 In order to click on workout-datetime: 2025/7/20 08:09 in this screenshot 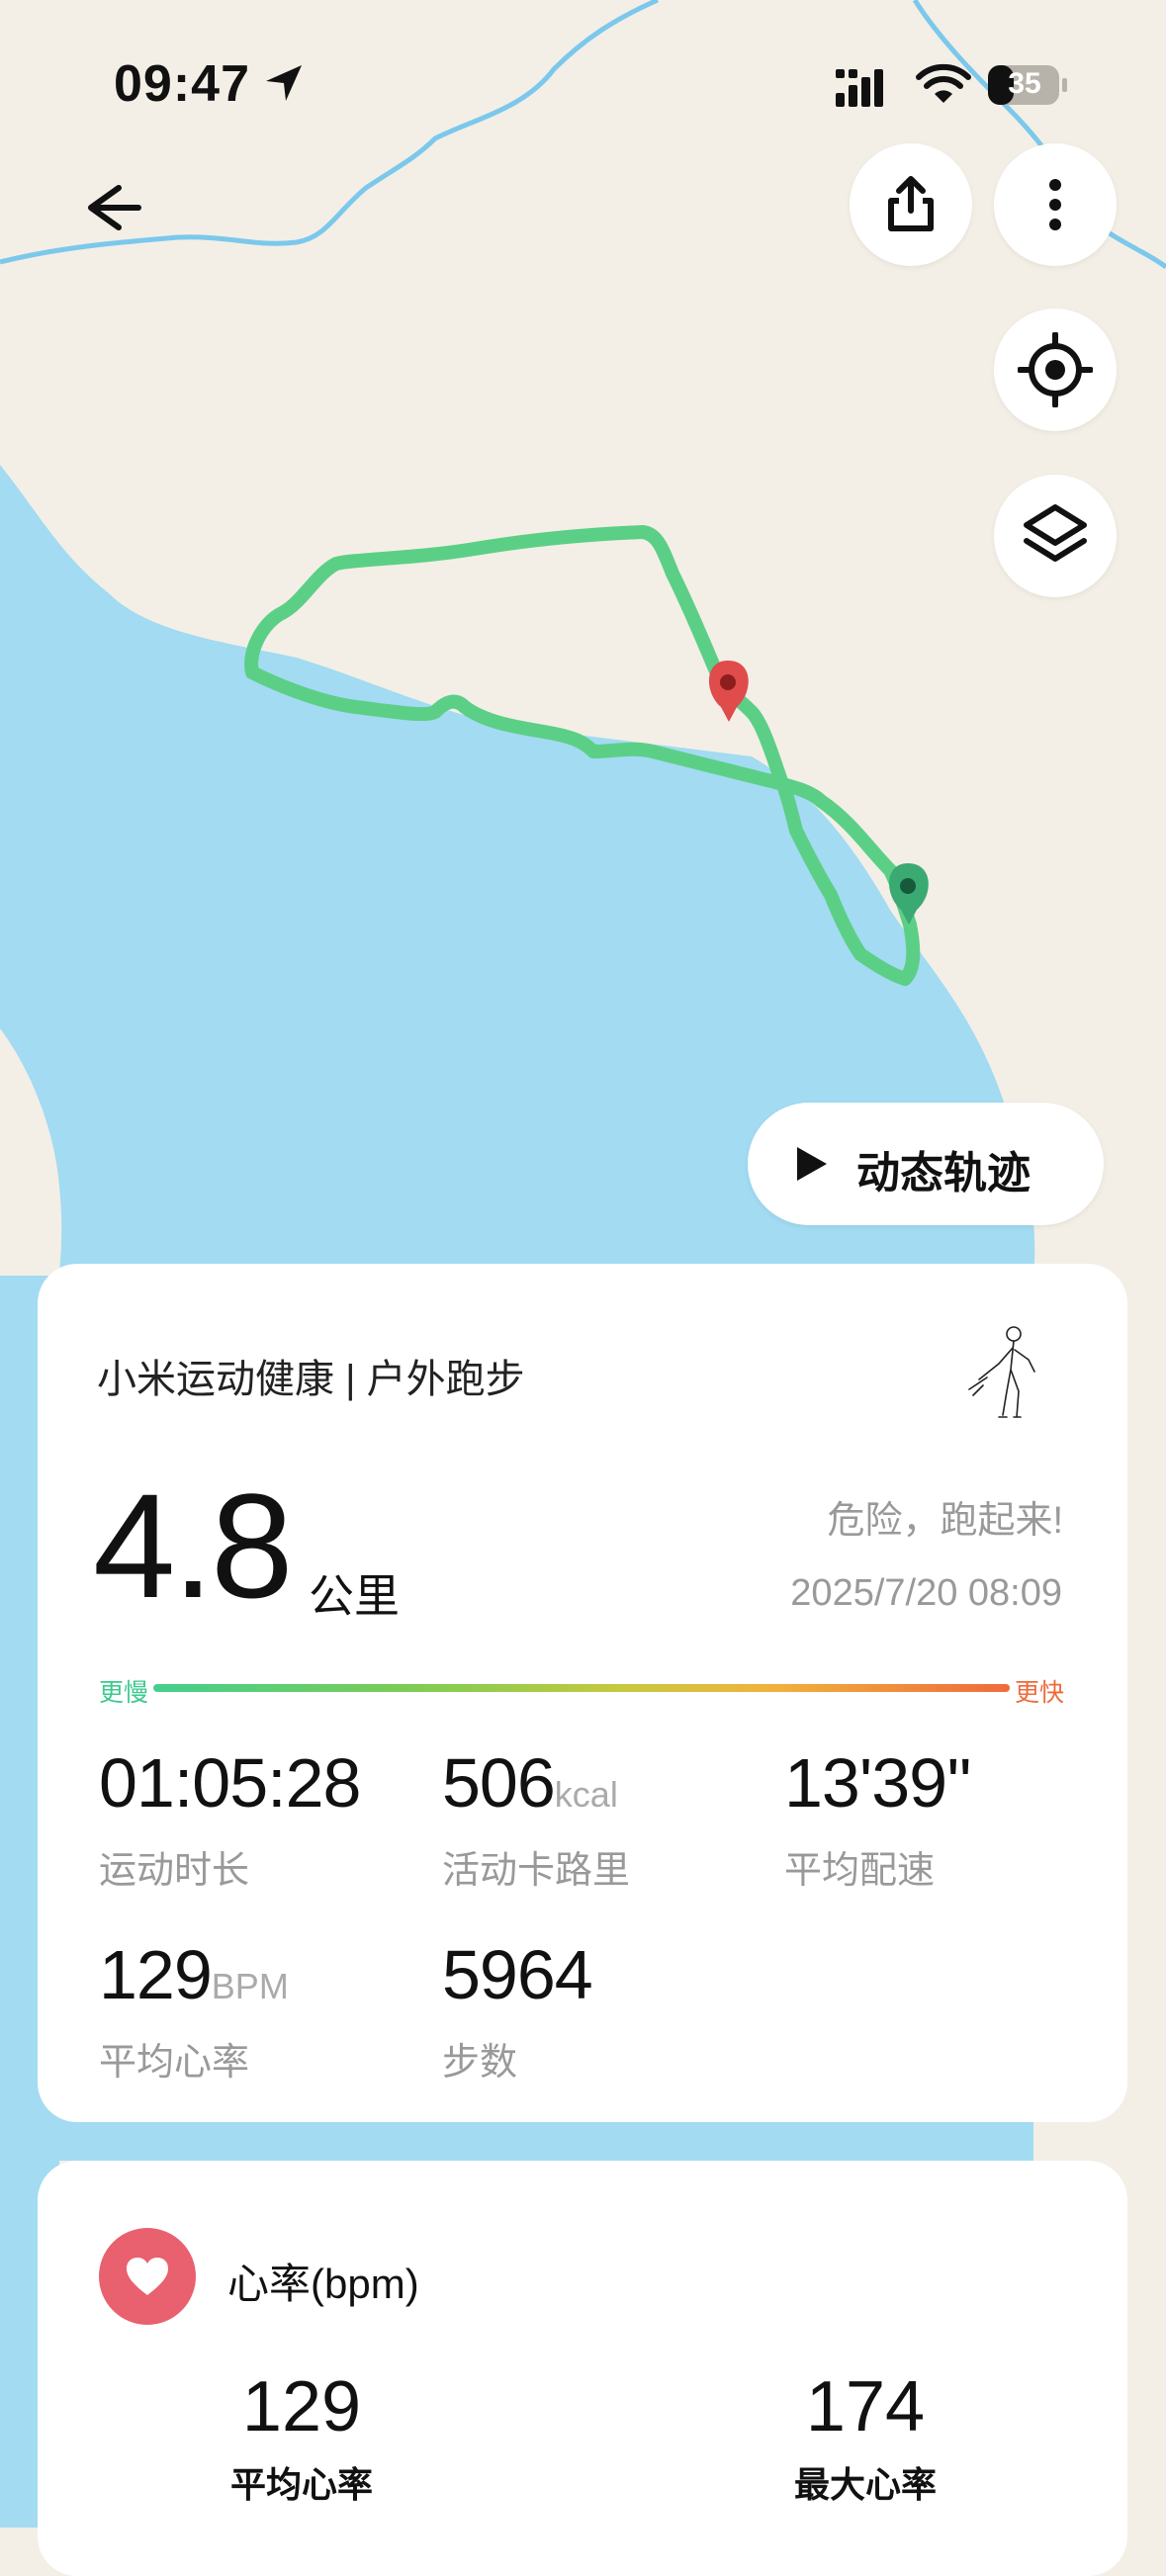, I will do `click(926, 1593)`.